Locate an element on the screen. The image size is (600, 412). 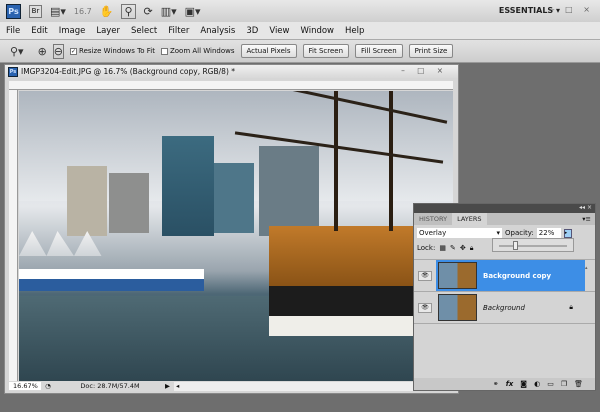
tab-layers: LAYERS is located at coordinates (469, 219).